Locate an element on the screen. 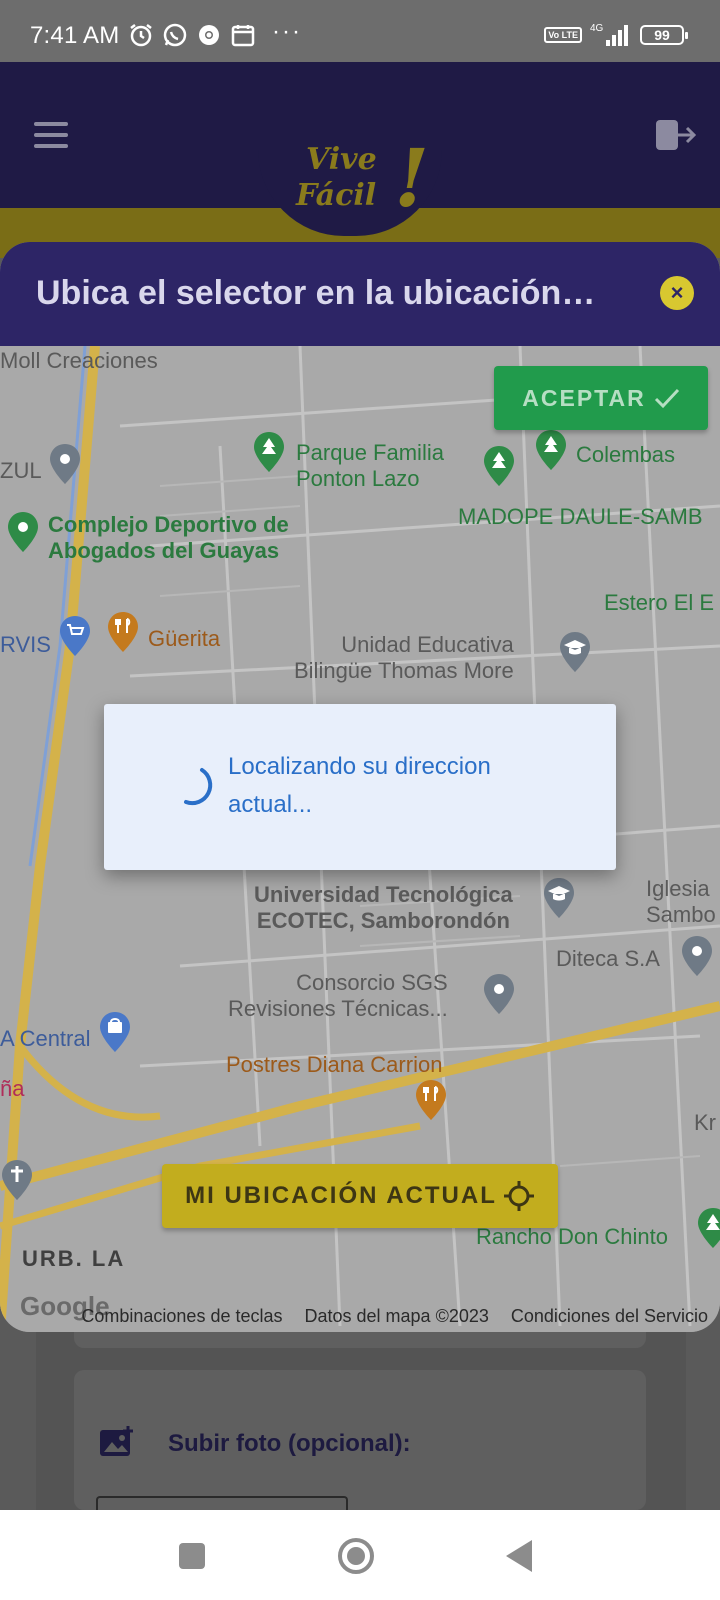 Image resolution: width=720 pixels, height=1600 pixels. crosshair-icon is located at coordinates (518, 1196).